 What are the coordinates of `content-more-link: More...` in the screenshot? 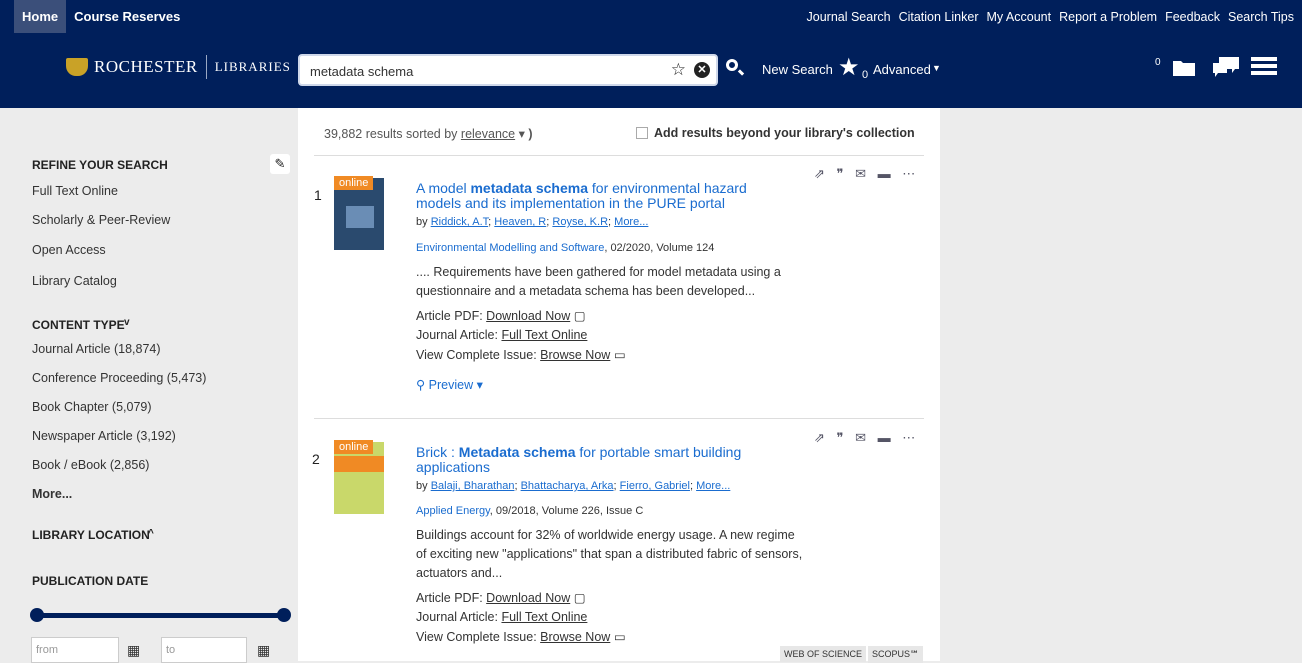 It's located at (52, 494).